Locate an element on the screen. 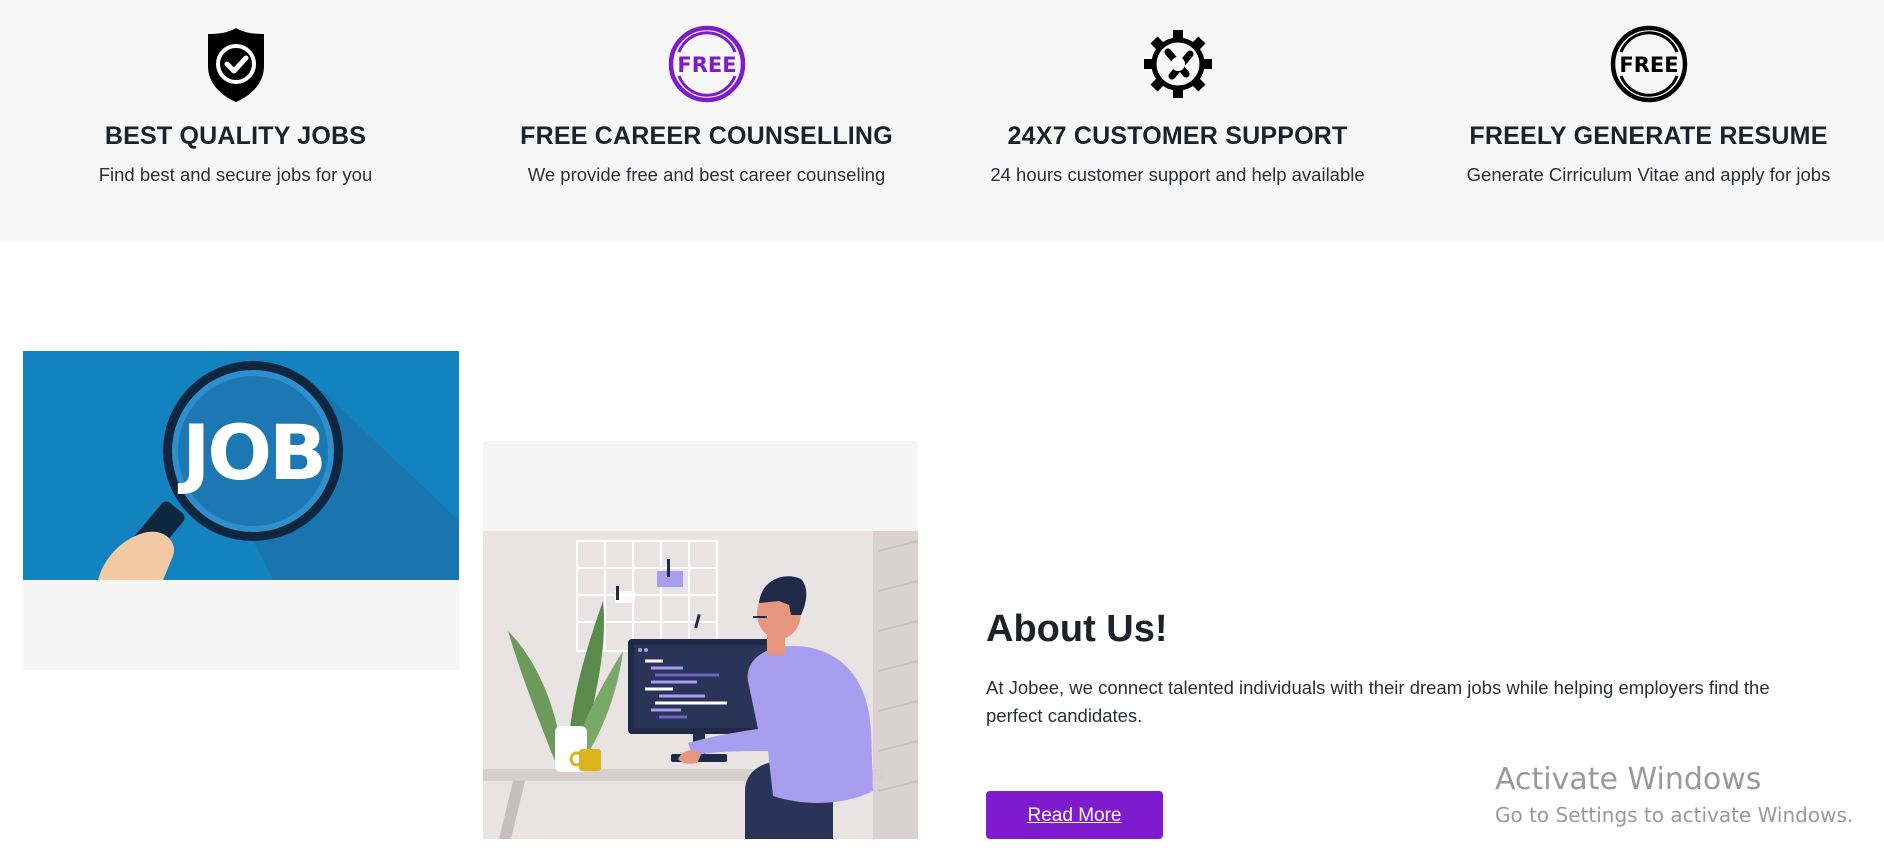 Image resolution: width=1884 pixels, height=859 pixels. activate-windows-title: Activate Windows is located at coordinates (1628, 779).